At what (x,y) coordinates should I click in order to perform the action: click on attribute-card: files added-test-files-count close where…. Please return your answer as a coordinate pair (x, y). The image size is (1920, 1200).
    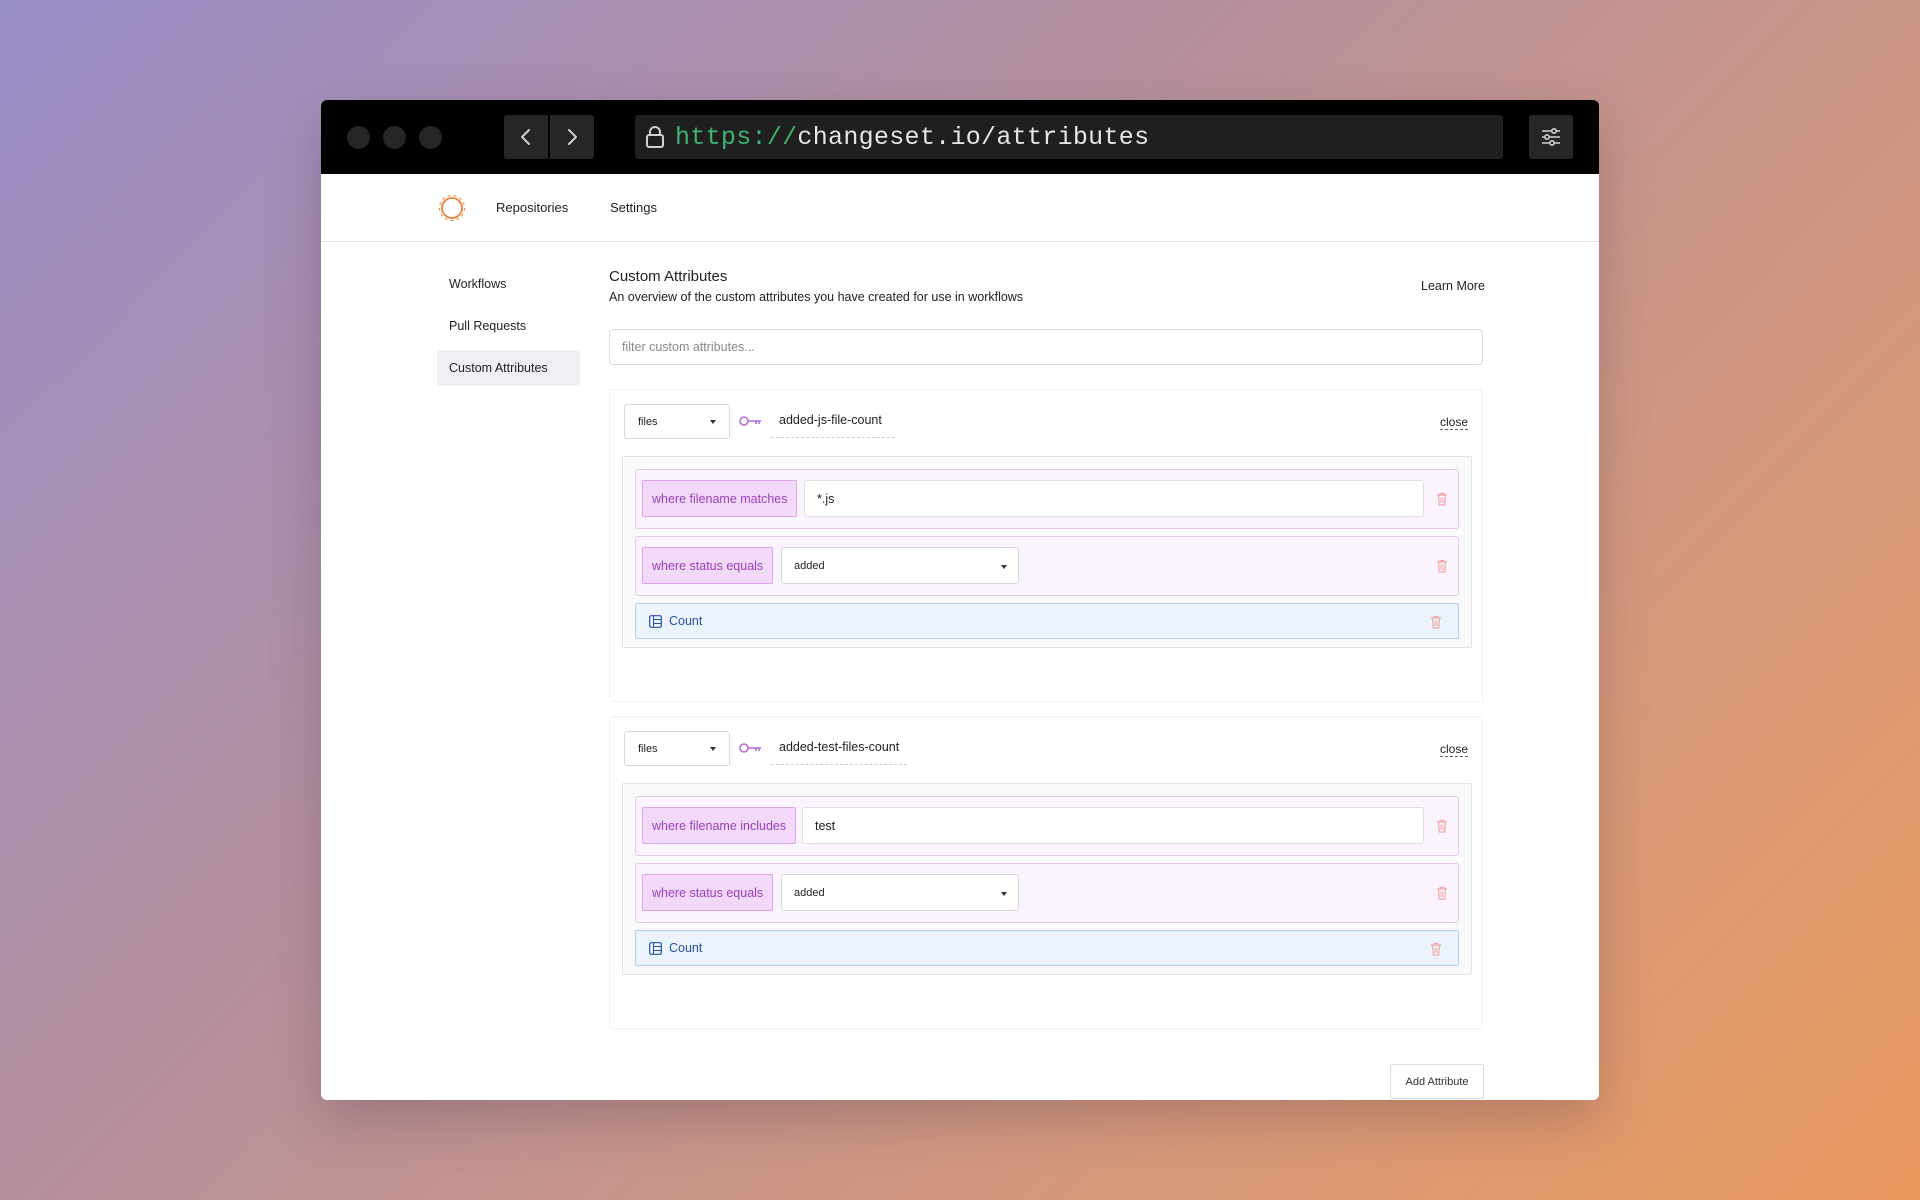
    Looking at the image, I should click on (1046, 872).